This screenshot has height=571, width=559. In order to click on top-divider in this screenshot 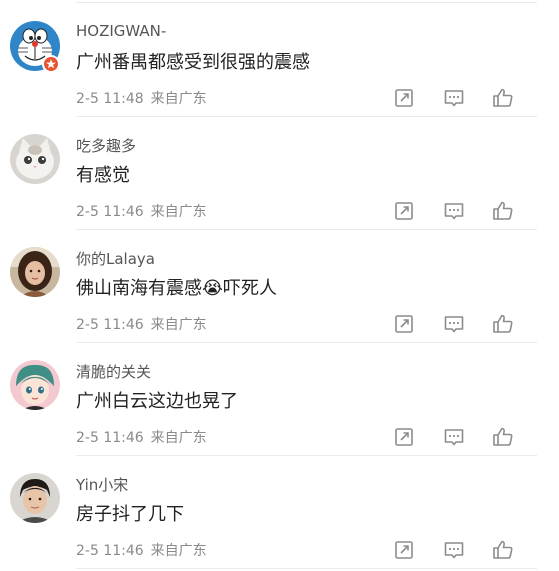, I will do `click(306, 2)`.